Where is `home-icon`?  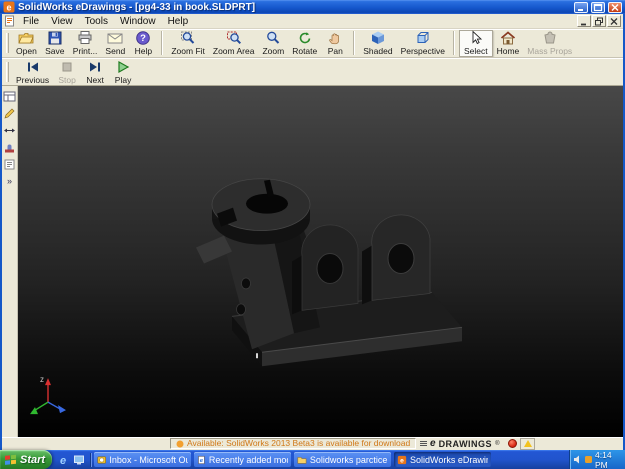 home-icon is located at coordinates (508, 38).